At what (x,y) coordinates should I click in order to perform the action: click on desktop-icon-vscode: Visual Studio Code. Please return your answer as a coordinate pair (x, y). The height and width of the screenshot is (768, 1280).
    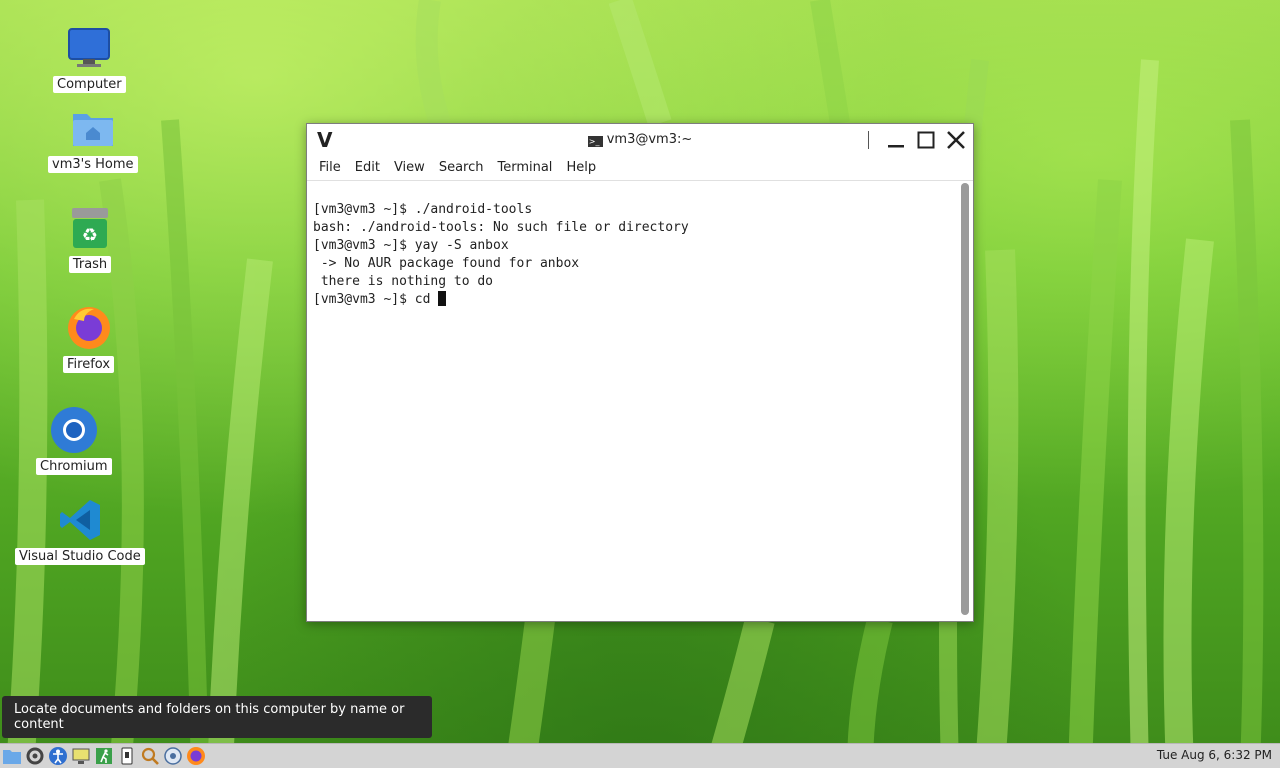
    Looking at the image, I should click on (80, 530).